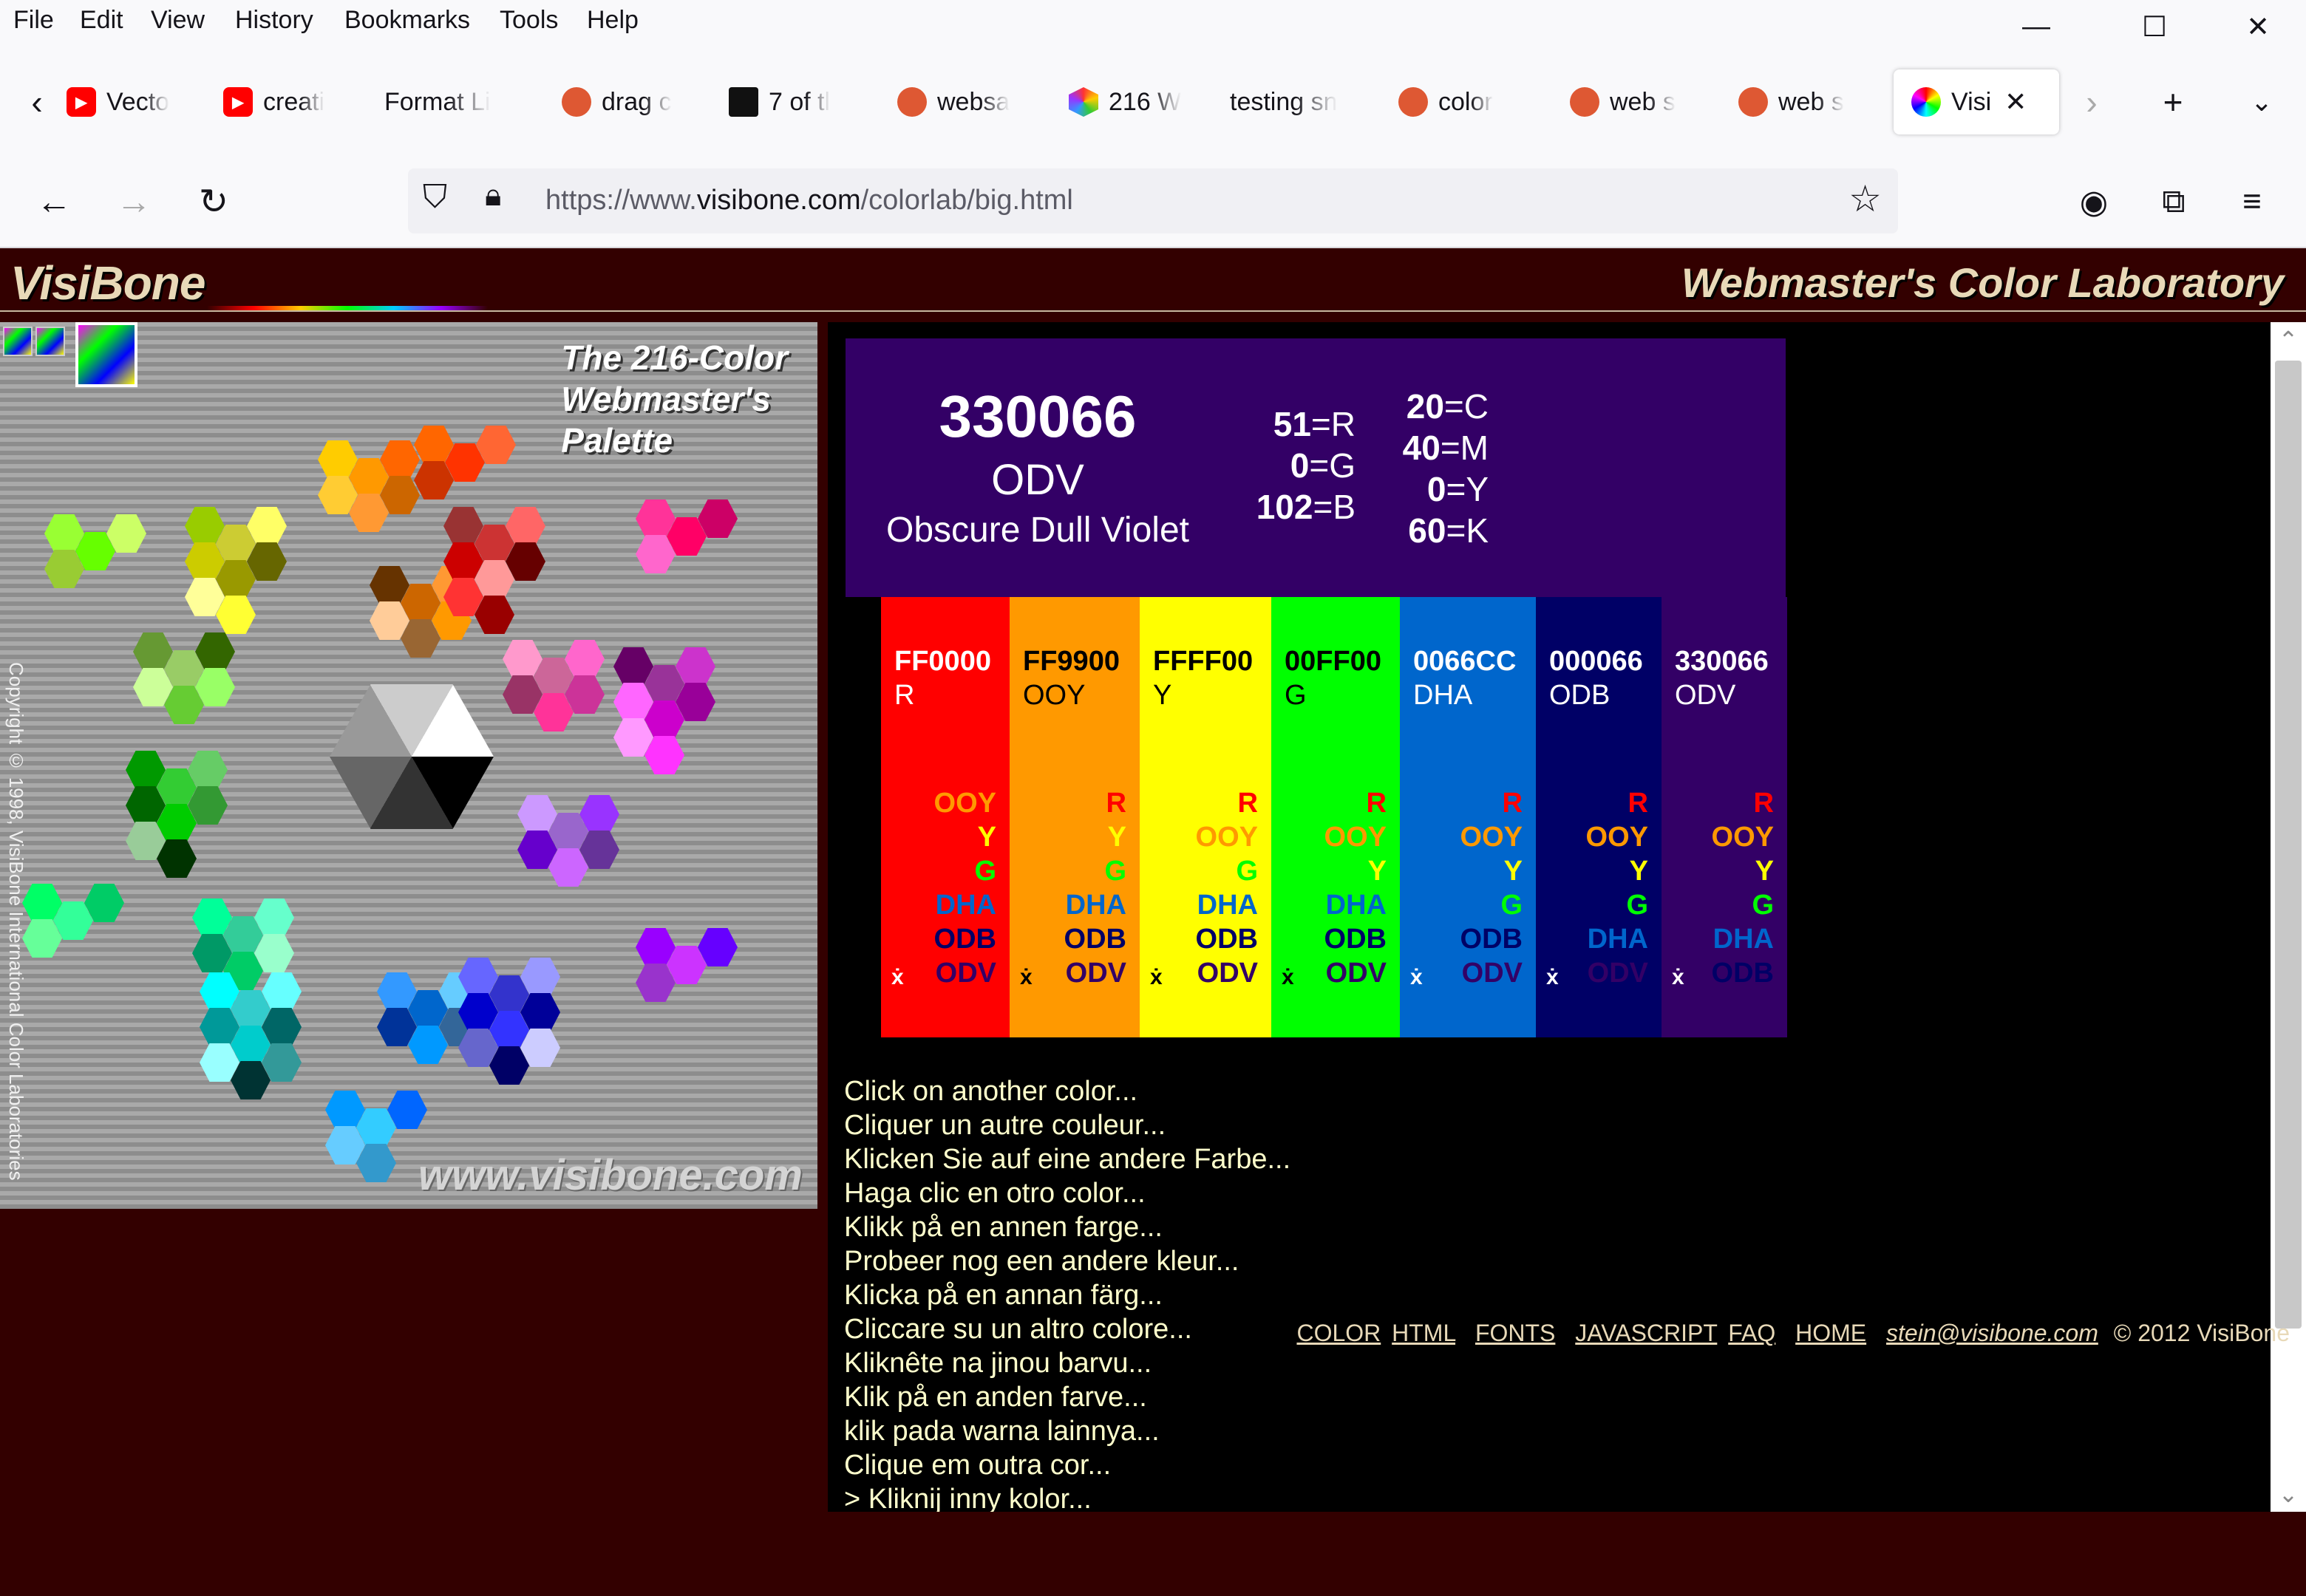  I want to click on thumbnail-medium, so click(50, 341).